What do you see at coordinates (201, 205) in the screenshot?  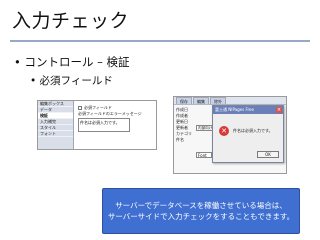 I see `callout-line-1: サーバーでデータベースを稼働させている場合は、` at bounding box center [201, 205].